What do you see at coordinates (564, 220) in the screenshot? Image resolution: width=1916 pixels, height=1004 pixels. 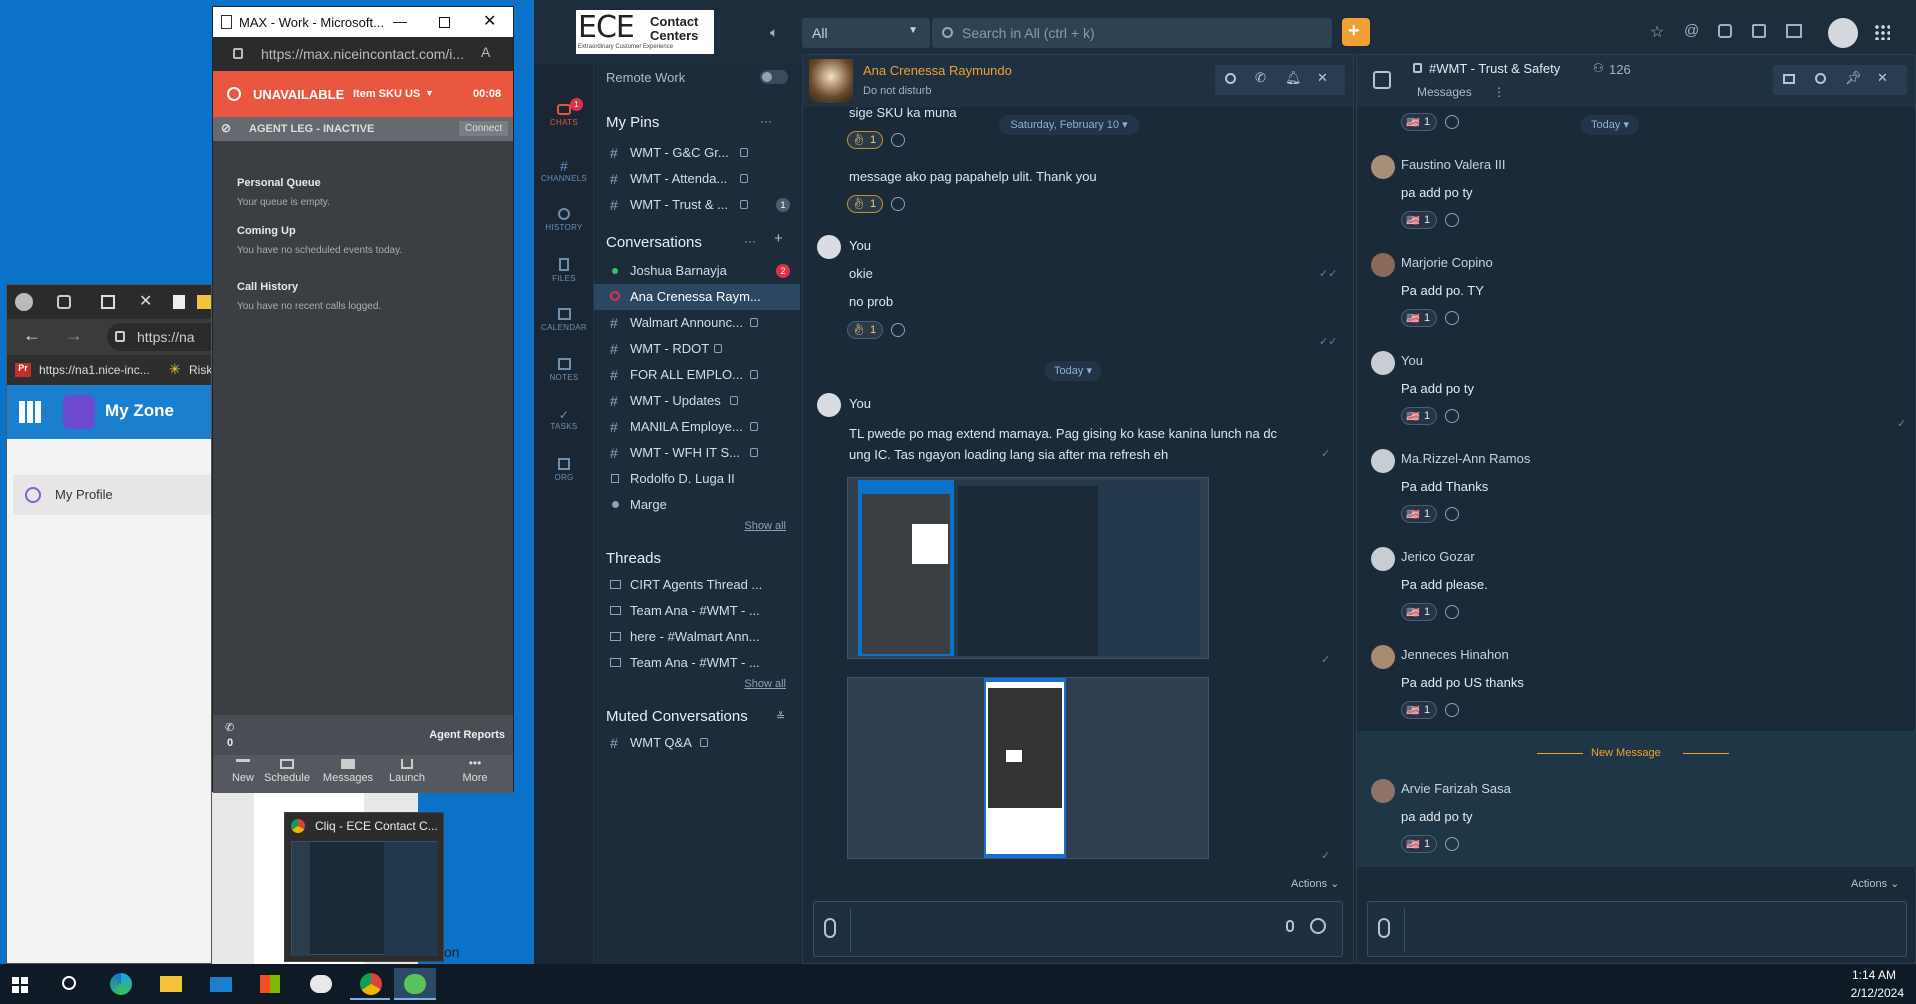 I see `rail-history: HISTORY` at bounding box center [564, 220].